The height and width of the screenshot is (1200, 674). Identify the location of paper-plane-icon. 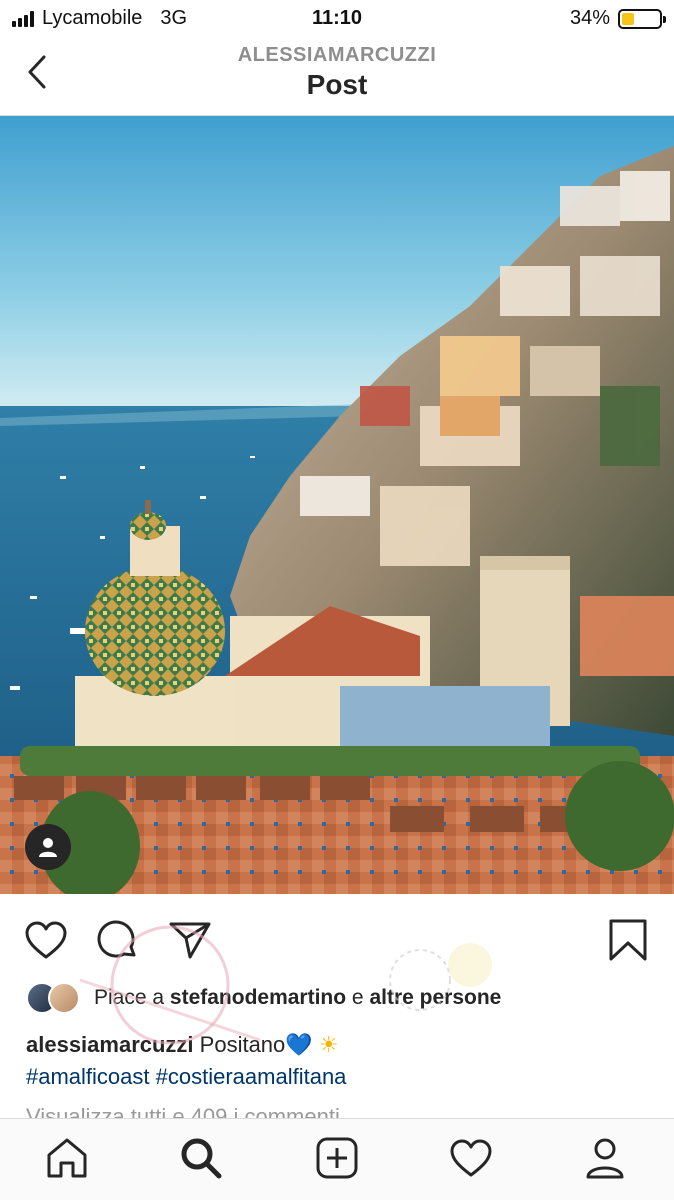
(190, 940).